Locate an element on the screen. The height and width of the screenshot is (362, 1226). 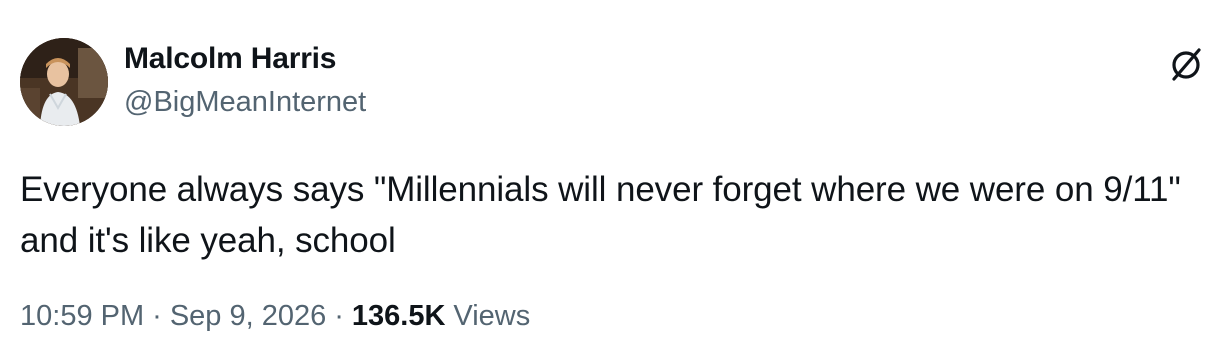
profile-photo-icon is located at coordinates (64, 82).